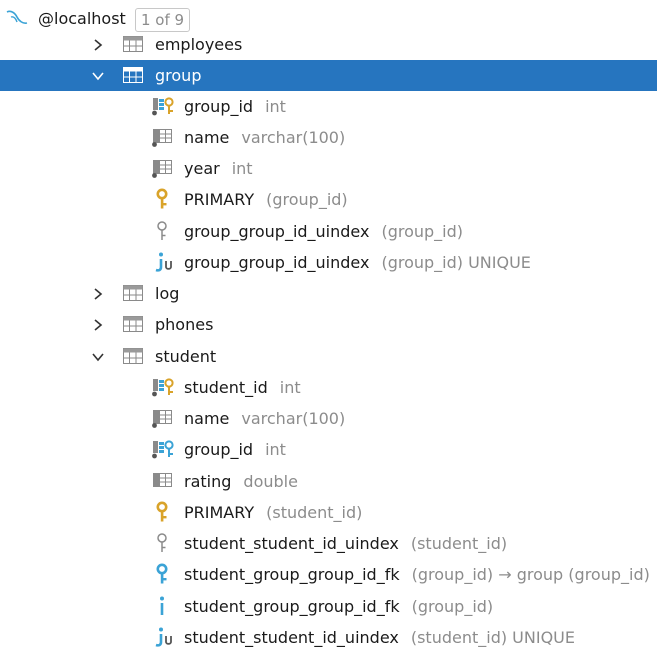 This screenshot has width=657, height=653. Describe the element at coordinates (328, 44) in the screenshot. I see `tree-node-table: employees` at that location.